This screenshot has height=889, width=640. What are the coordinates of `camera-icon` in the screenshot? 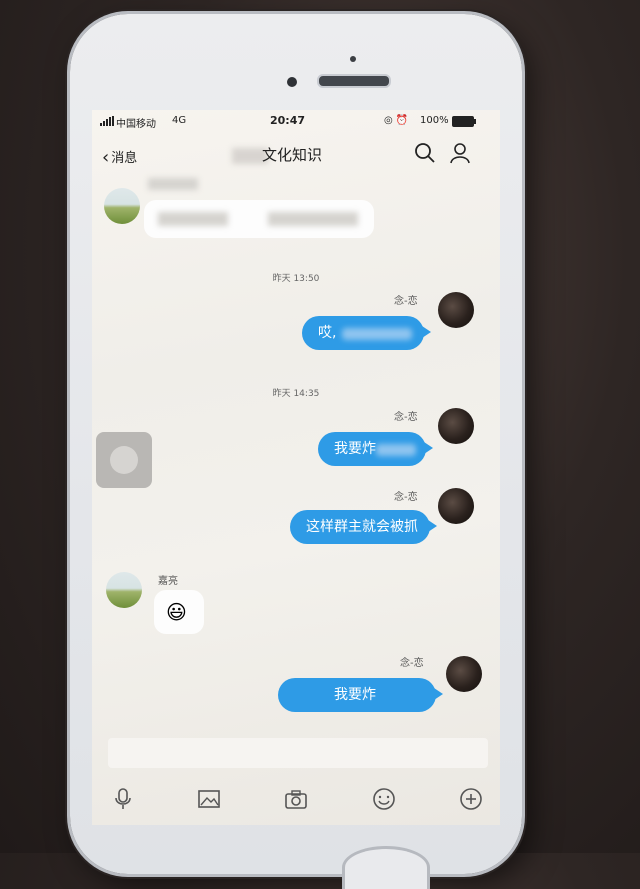 It's located at (296, 799).